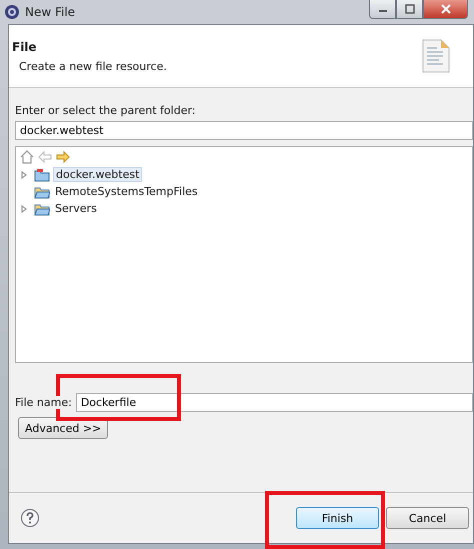 Image resolution: width=474 pixels, height=549 pixels. I want to click on help-icon, so click(30, 518).